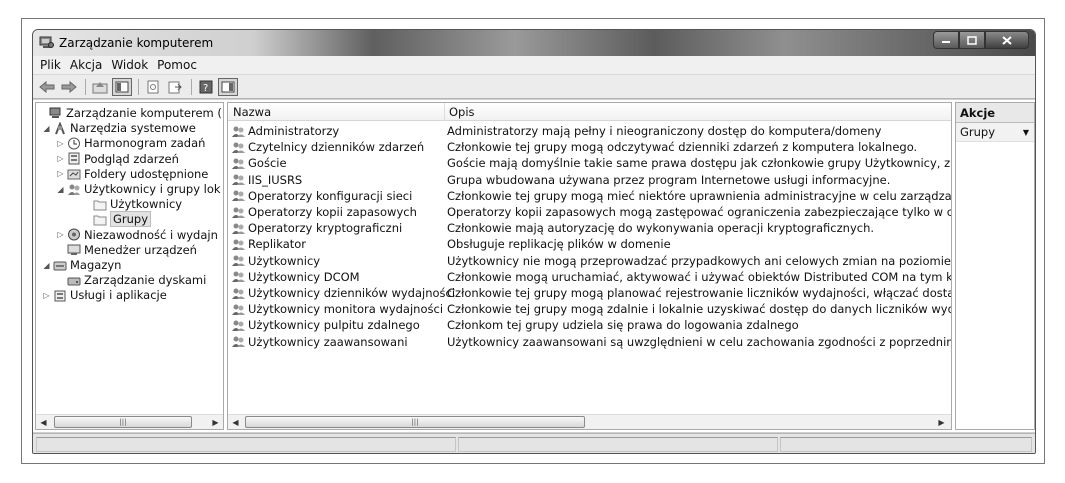 This screenshot has width=1065, height=483. What do you see at coordinates (145, 280) in the screenshot?
I see `tree-item-label: Zarządzanie dyskami` at bounding box center [145, 280].